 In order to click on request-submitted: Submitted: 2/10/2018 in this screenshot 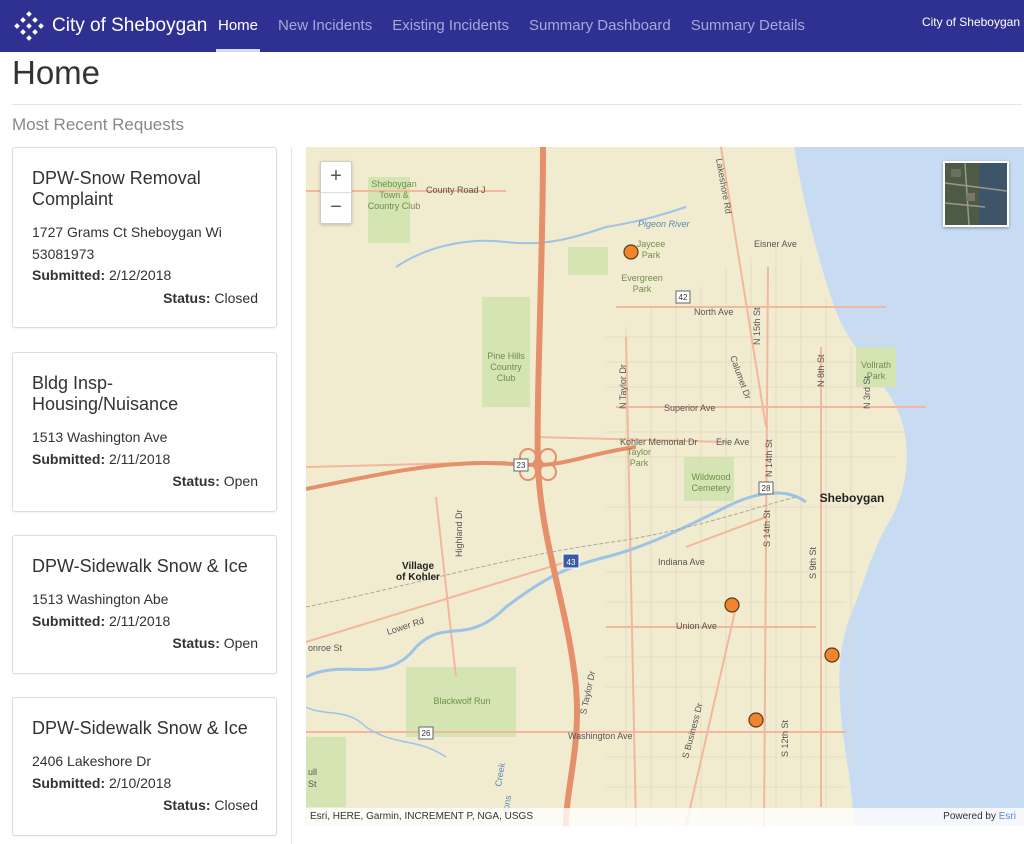, I will do `click(101, 783)`.